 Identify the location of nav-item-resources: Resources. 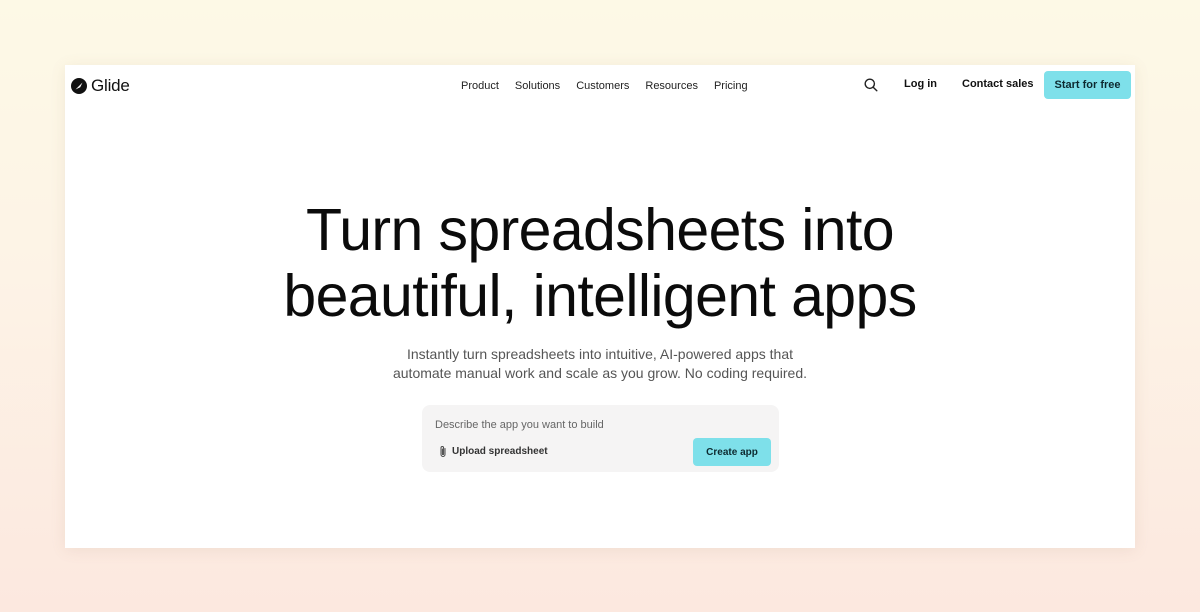
(671, 86).